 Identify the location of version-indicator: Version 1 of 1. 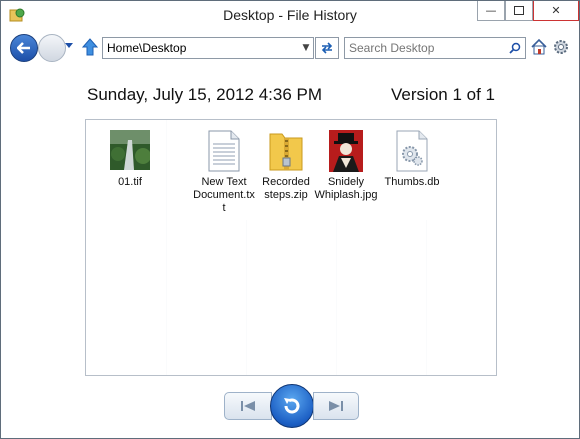
(443, 94).